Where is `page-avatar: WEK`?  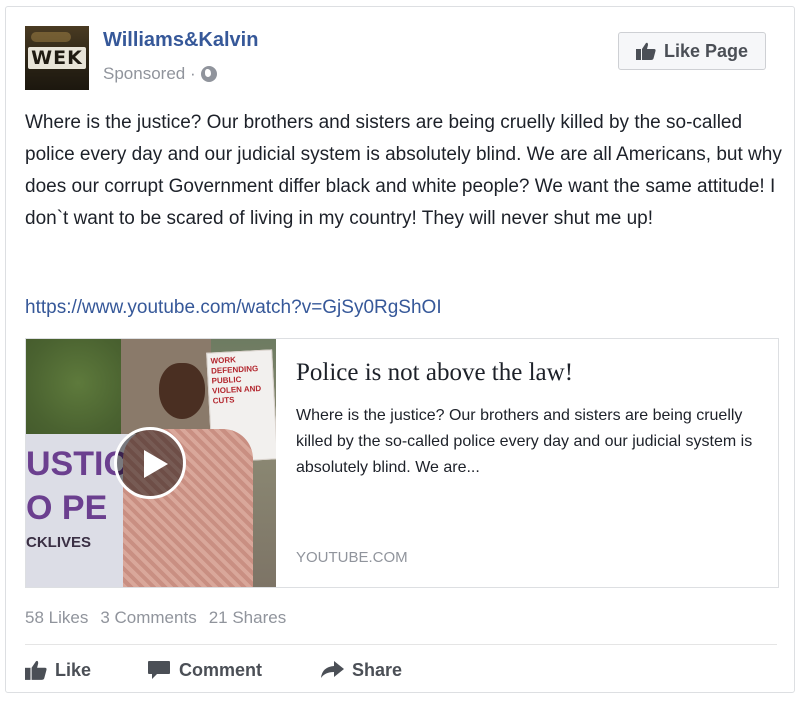 page-avatar: WEK is located at coordinates (57, 58).